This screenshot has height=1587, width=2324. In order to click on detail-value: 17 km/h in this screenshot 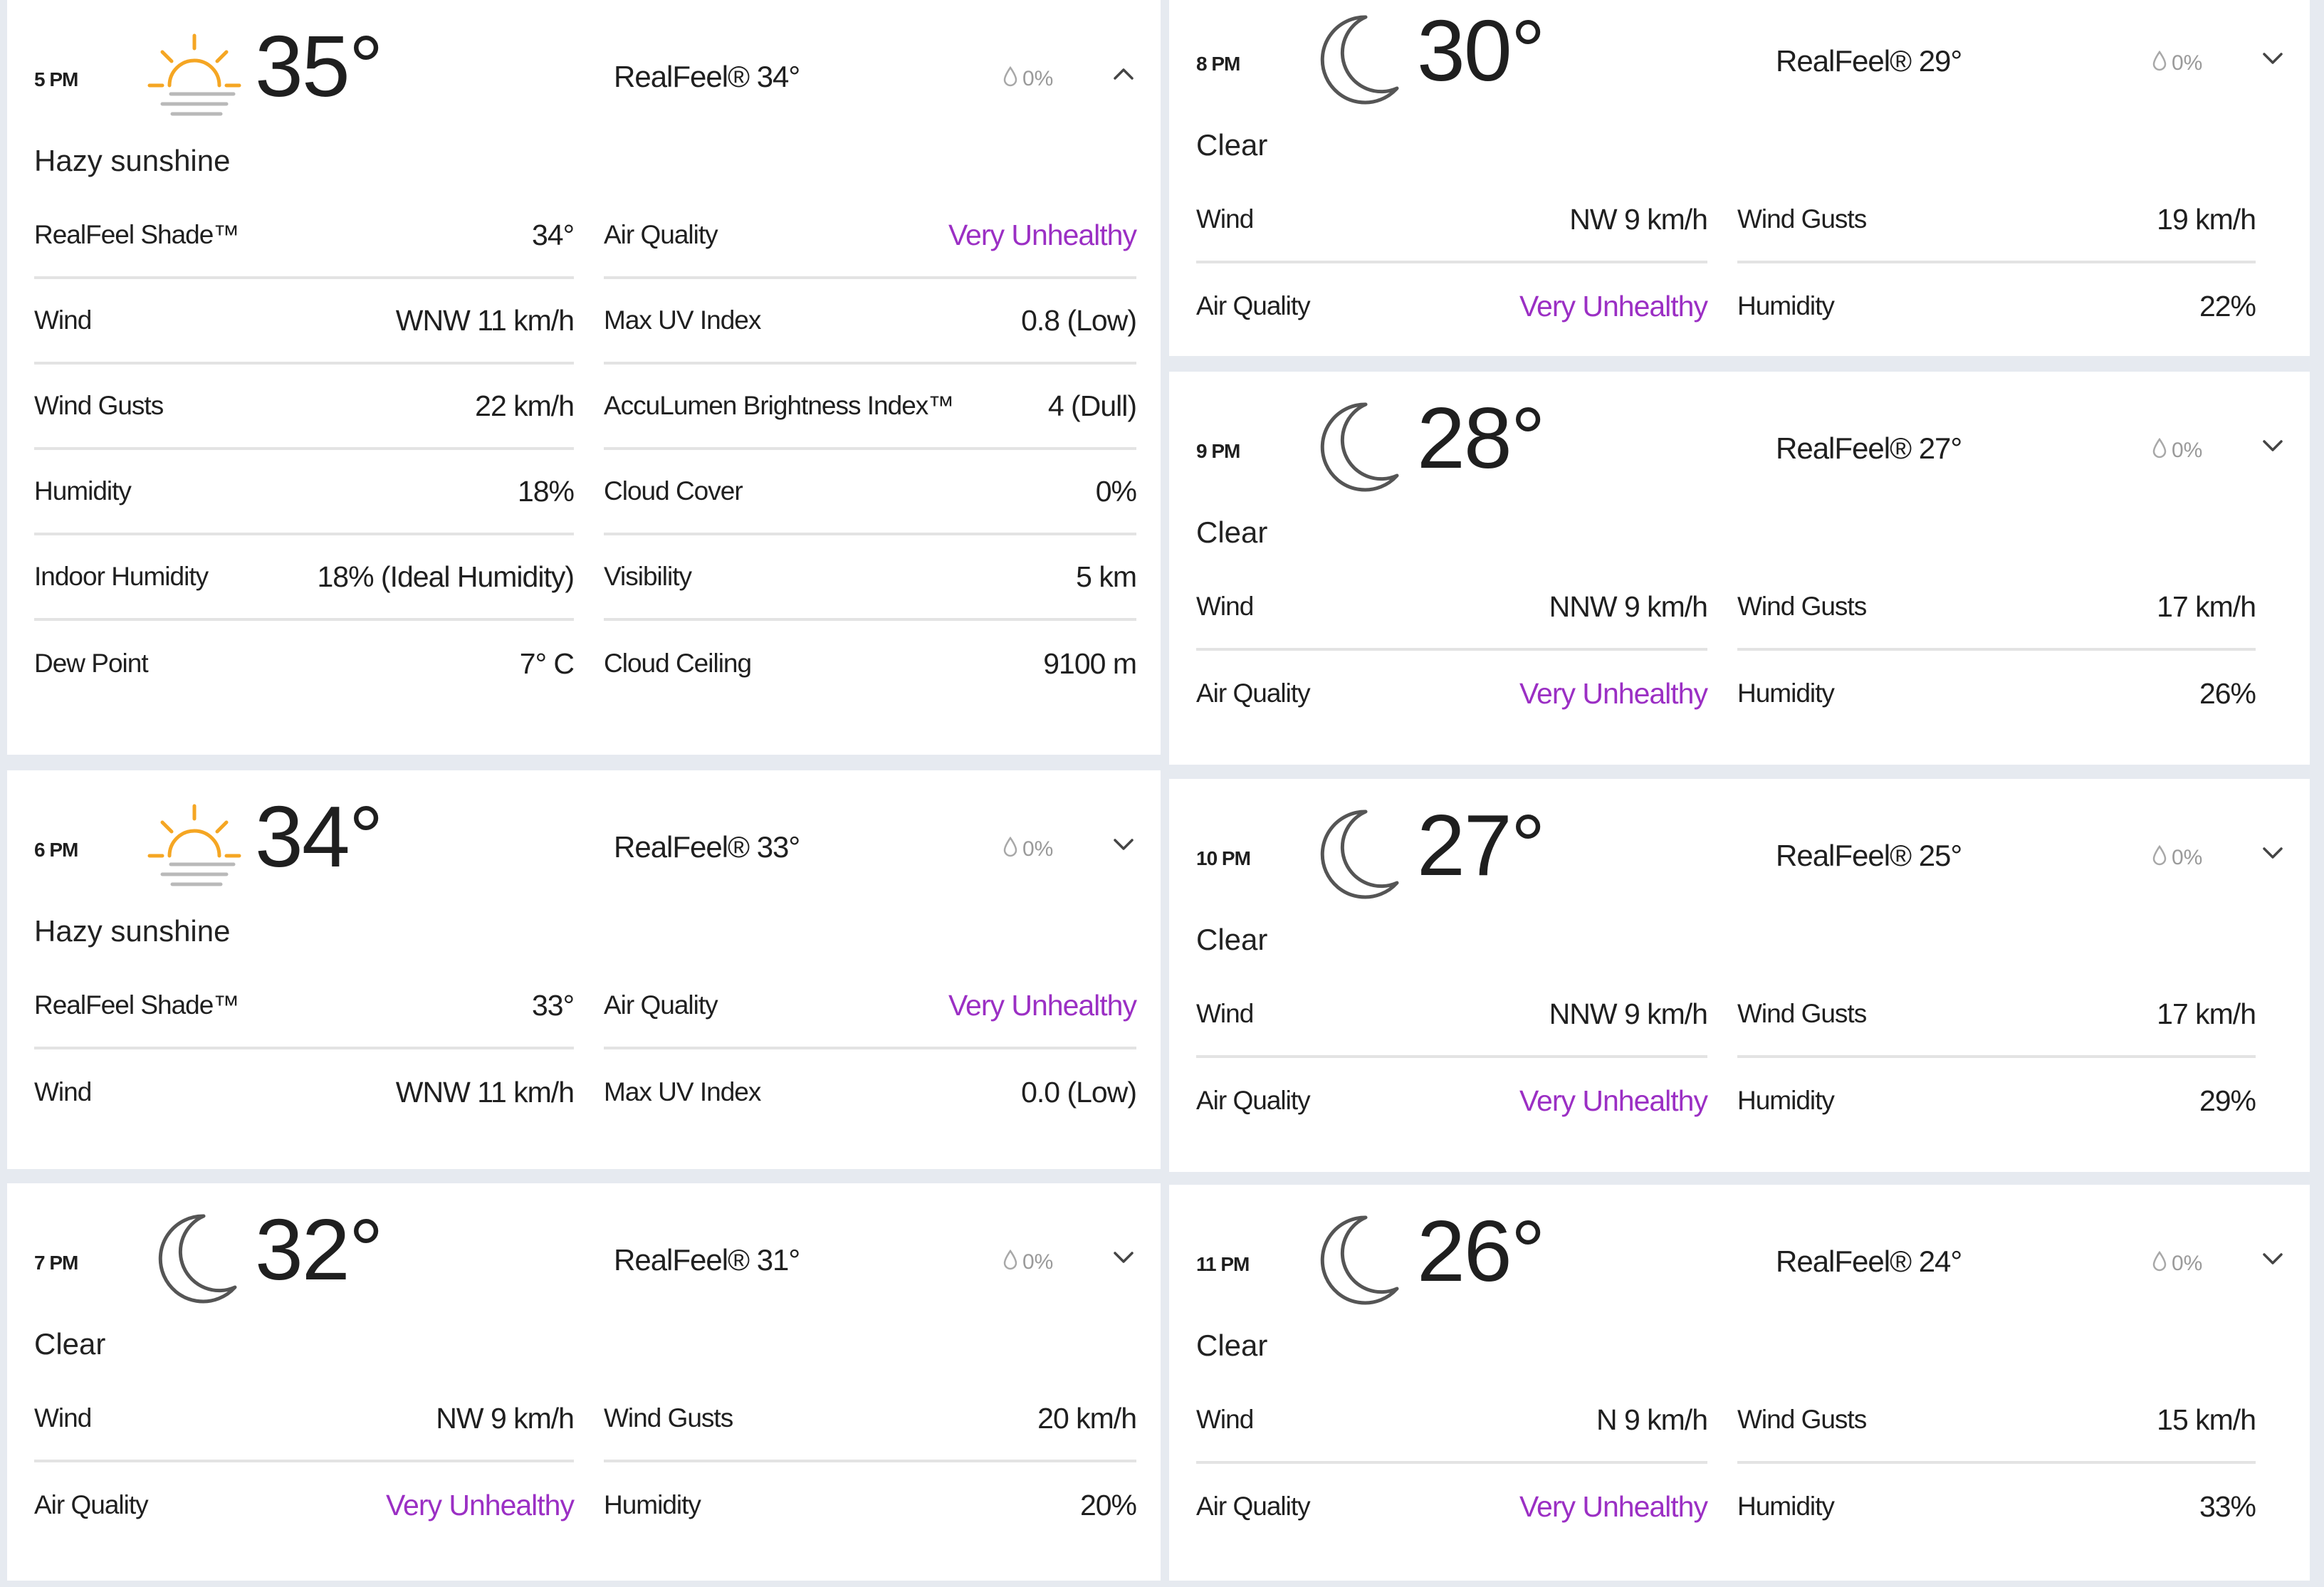, I will do `click(2206, 1013)`.